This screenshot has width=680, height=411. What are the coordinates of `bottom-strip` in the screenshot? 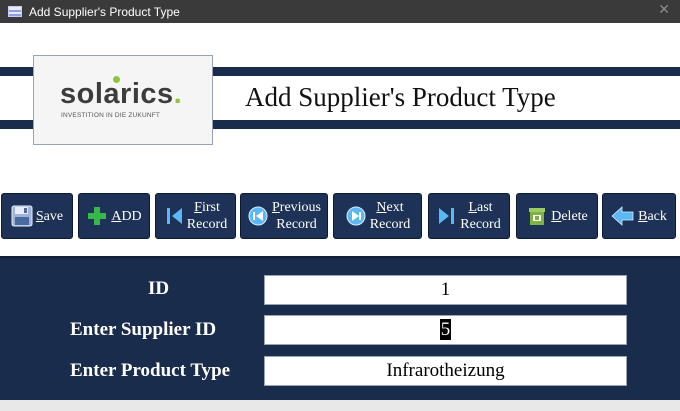 It's located at (340, 405).